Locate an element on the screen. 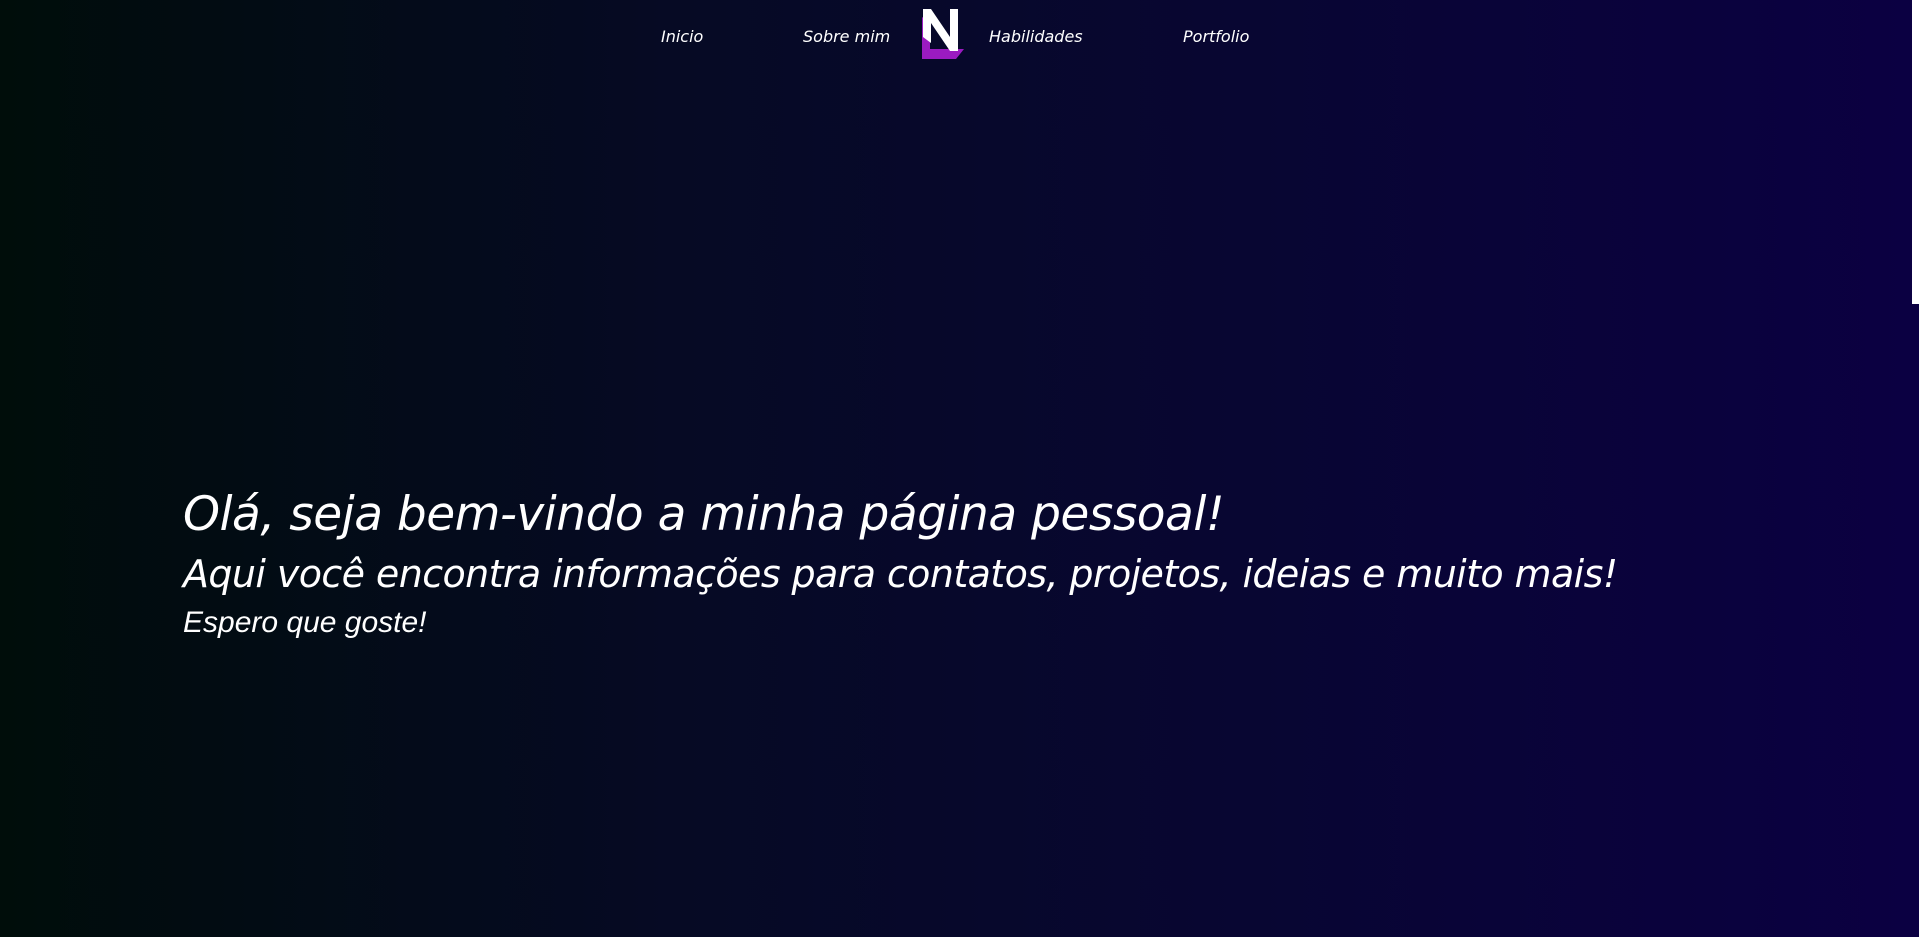 Image resolution: width=1919 pixels, height=937 pixels. scrollbar-thumb is located at coordinates (1915, 152).